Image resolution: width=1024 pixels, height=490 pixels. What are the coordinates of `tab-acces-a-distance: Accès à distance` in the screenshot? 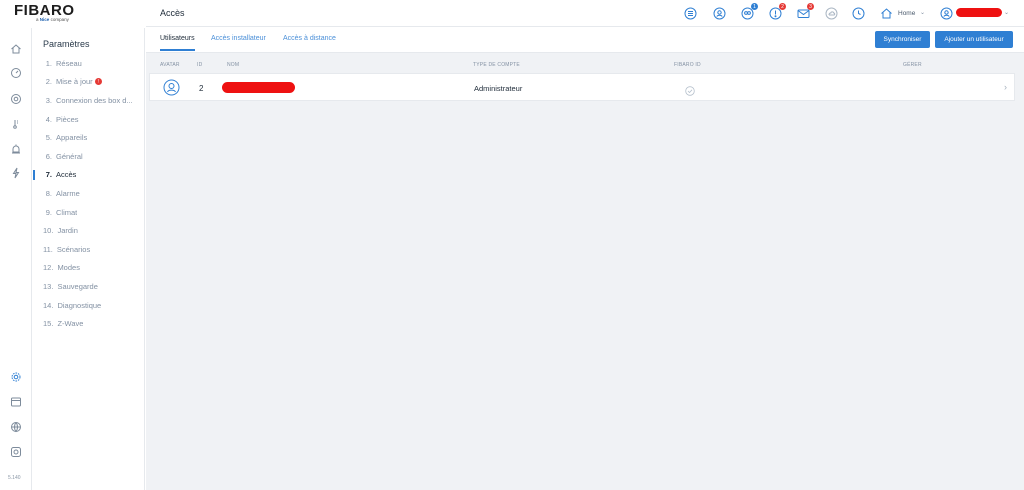 It's located at (309, 38).